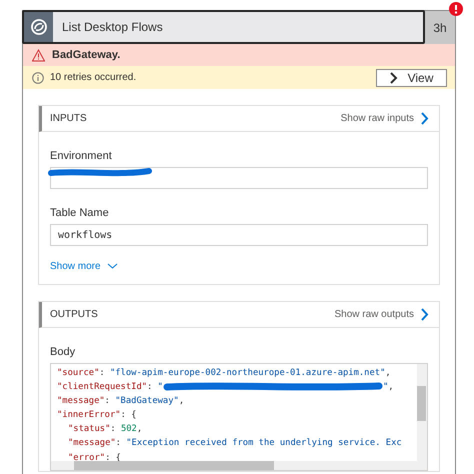 The width and height of the screenshot is (474, 474). Describe the element at coordinates (239, 266) in the screenshot. I see `show-more-link: Show more` at that location.